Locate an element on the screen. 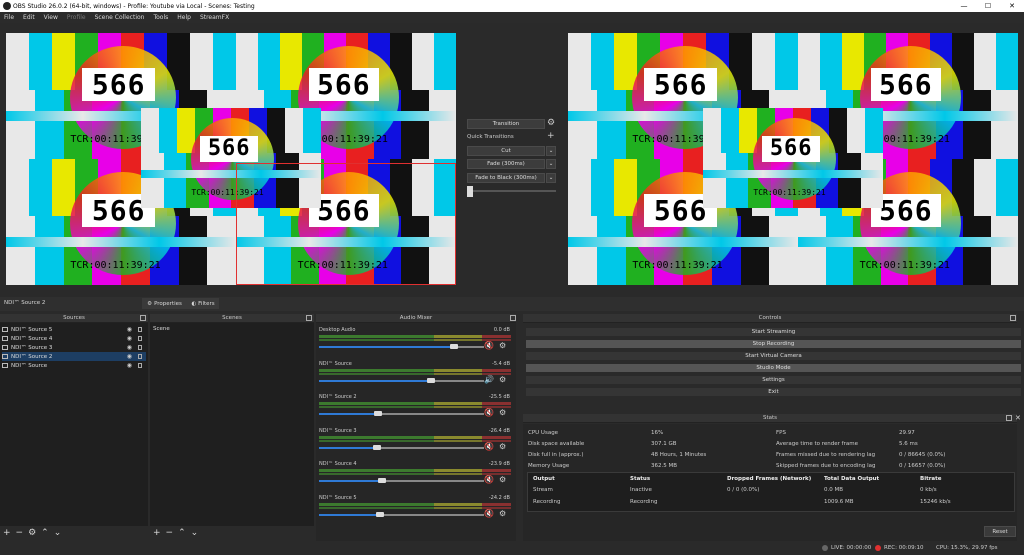  table-cell: Stream is located at coordinates (543, 490).